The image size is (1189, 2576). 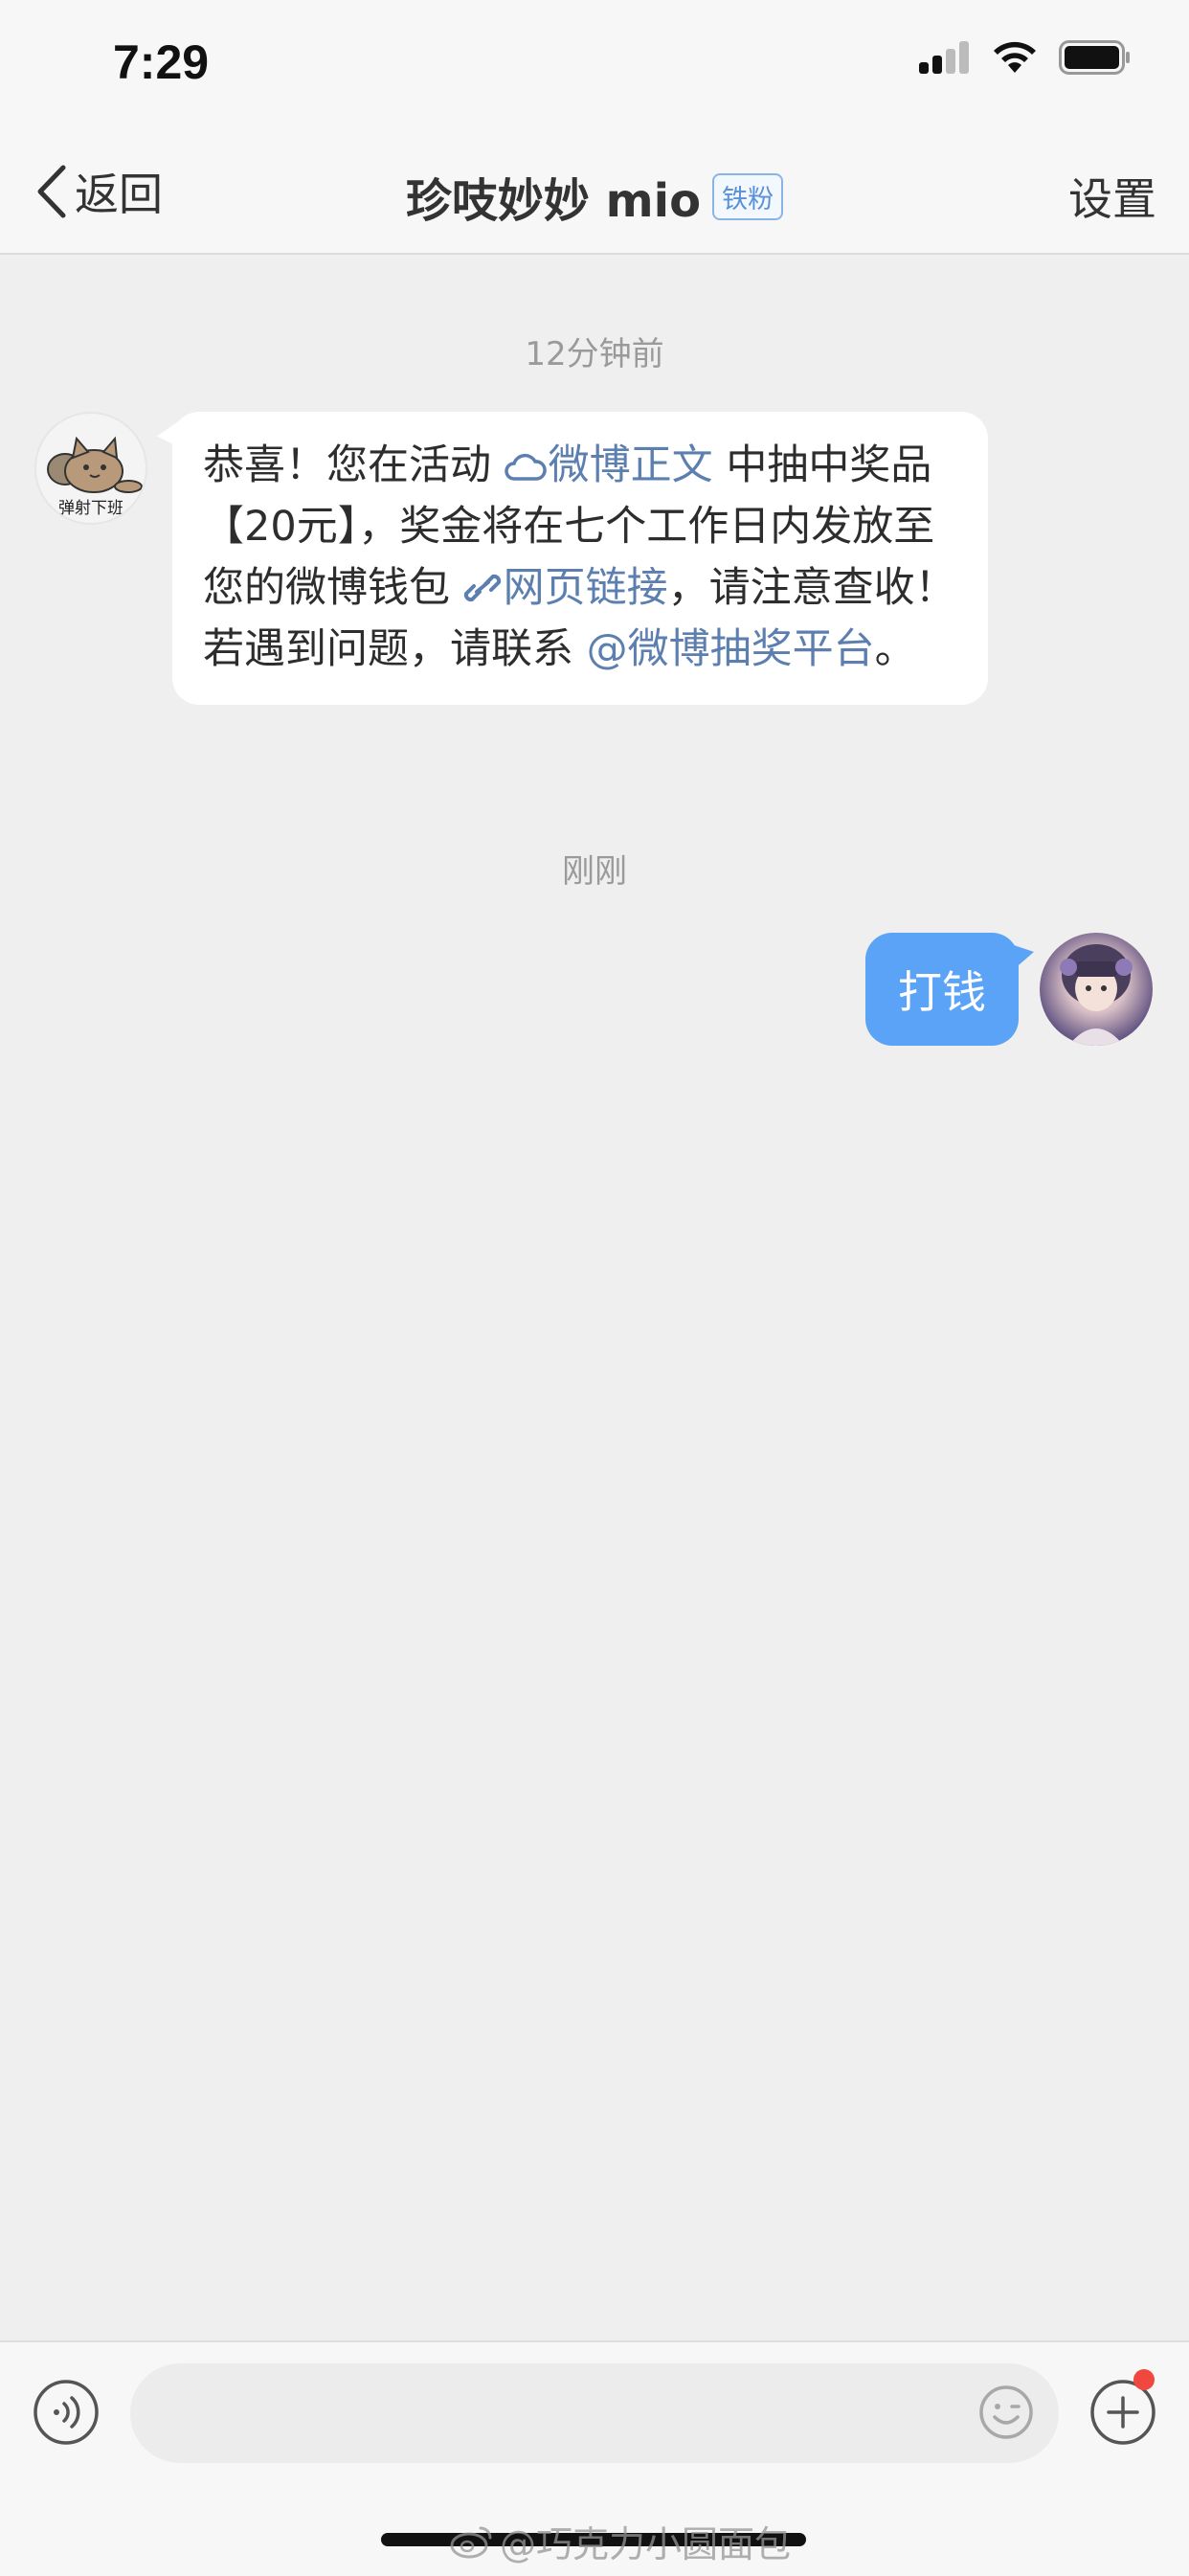 I want to click on my-avatar, so click(x=1096, y=989).